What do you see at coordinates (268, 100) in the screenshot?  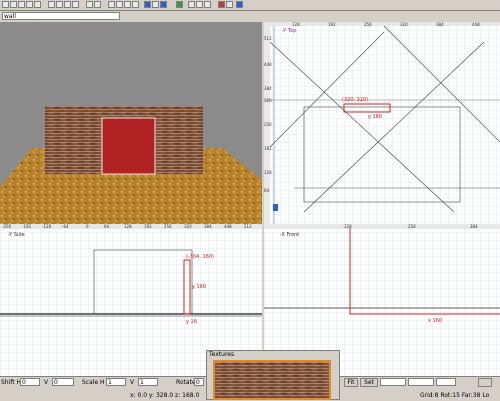 I see `ruler-y-3: 320` at bounding box center [268, 100].